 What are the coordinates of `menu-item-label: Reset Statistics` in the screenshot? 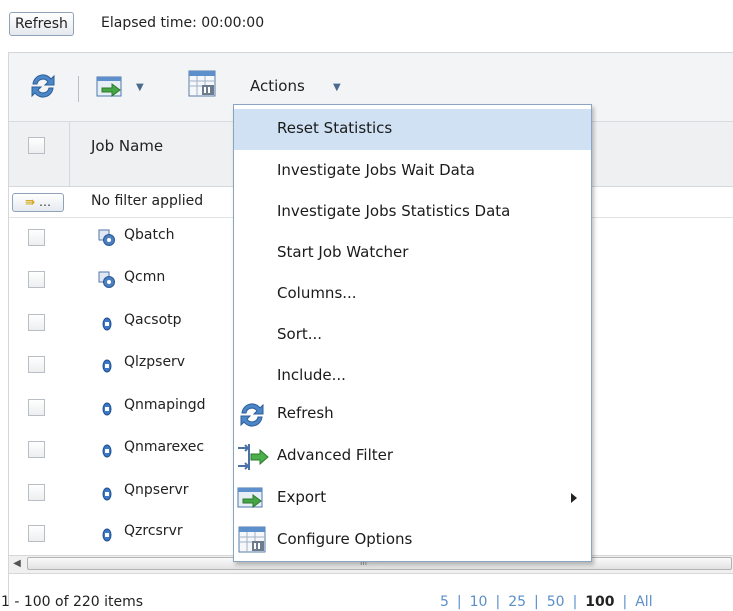 It's located at (335, 128).